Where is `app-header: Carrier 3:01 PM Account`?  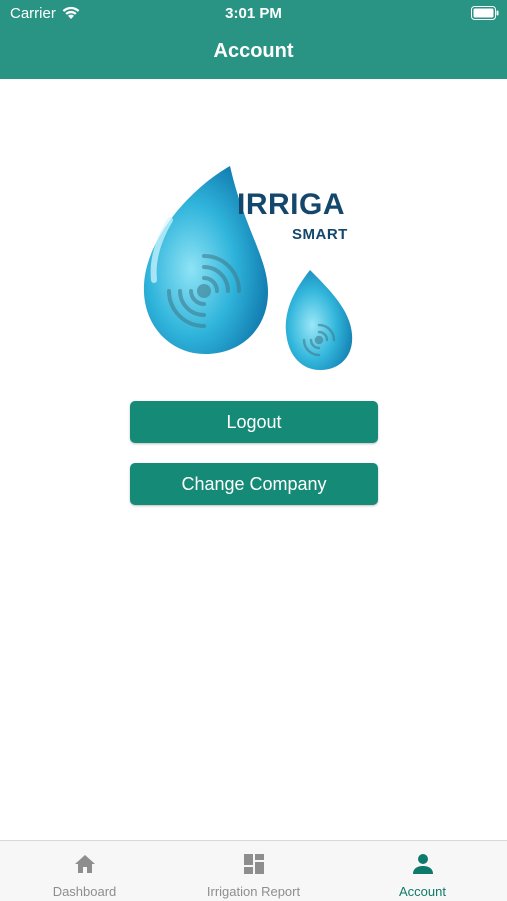 app-header: Carrier 3:01 PM Account is located at coordinates (253, 39).